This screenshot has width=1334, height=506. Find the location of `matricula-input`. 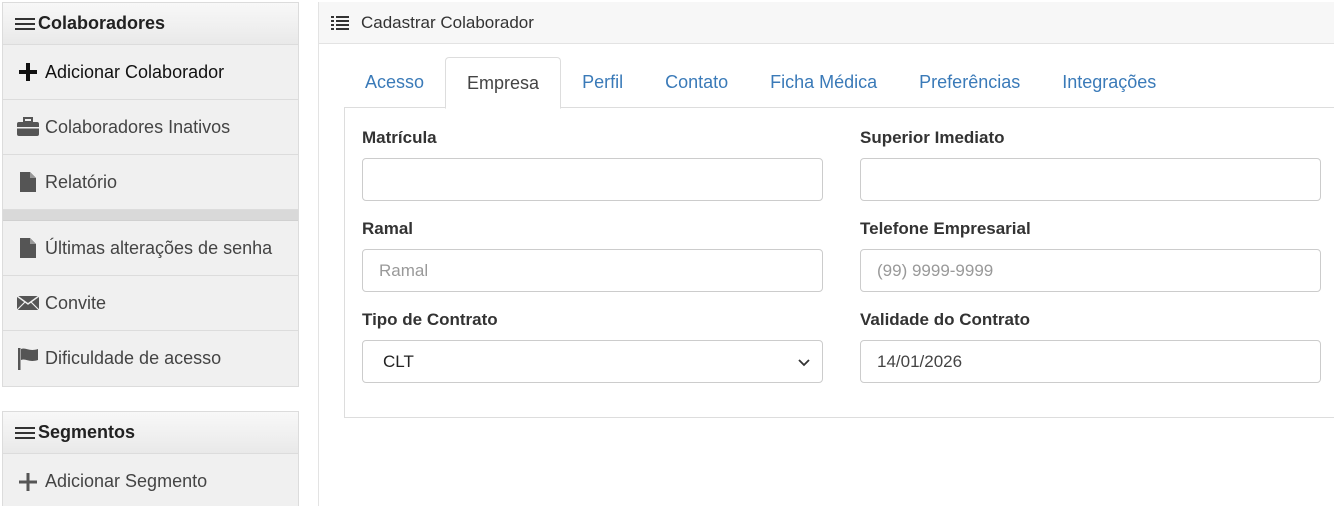

matricula-input is located at coordinates (592, 179).